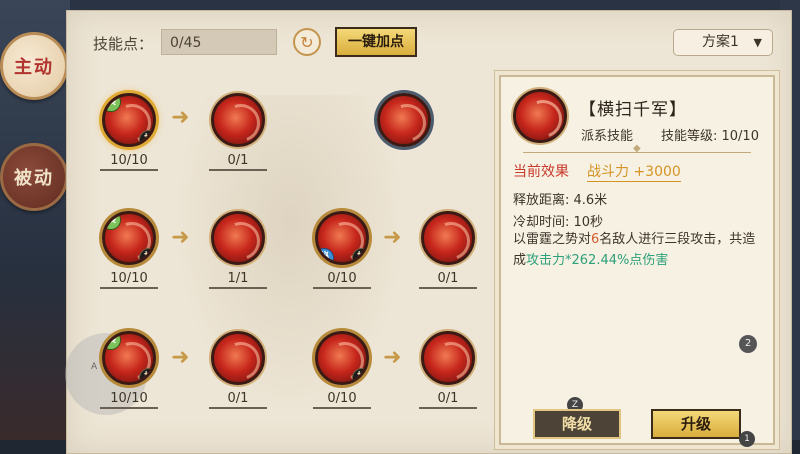 This screenshot has width=800, height=454. I want to click on skill-node-r2-c4: 0/1, so click(448, 250).